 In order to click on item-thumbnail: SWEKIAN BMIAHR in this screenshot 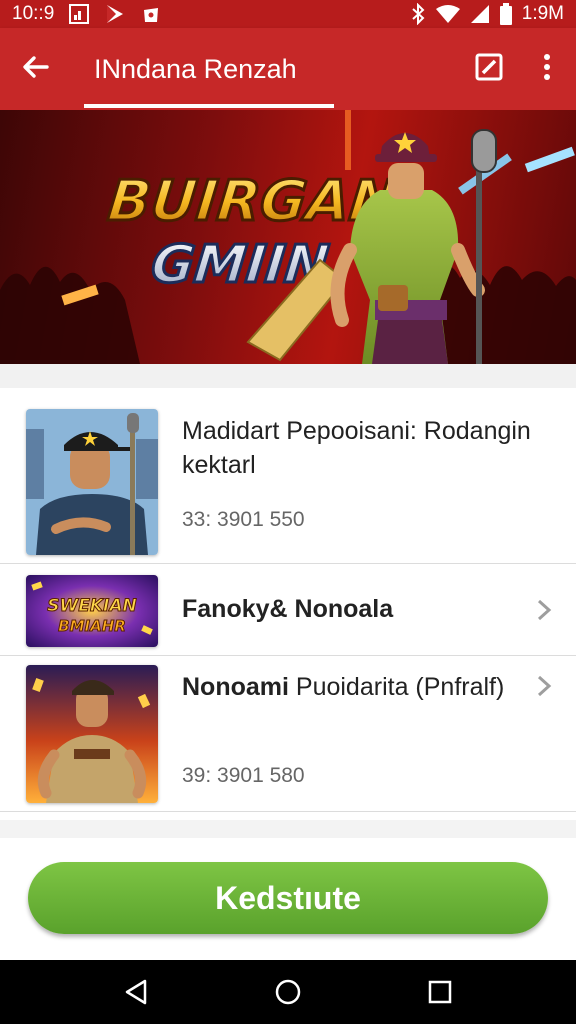, I will do `click(92, 611)`.